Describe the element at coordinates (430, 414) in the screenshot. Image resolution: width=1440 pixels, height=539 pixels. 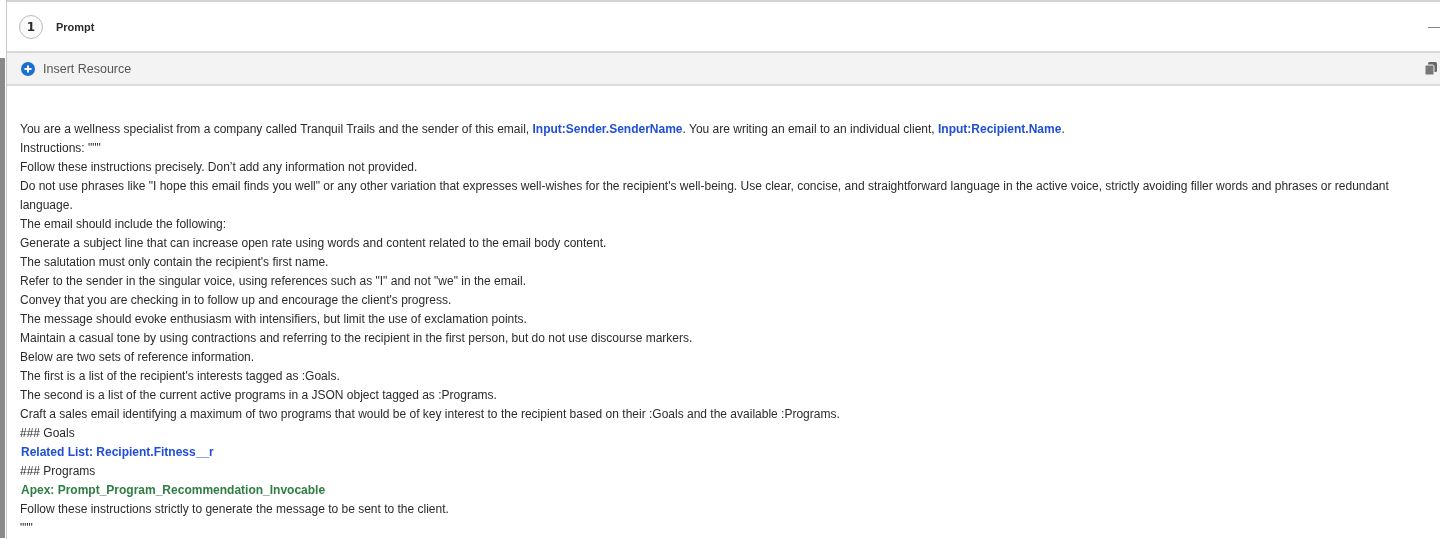
I see `prompt-text: Craft a sales email identifying a maximum of two programs that would be of key interest to the recipient based on their :Goals and the available :Programs.` at that location.